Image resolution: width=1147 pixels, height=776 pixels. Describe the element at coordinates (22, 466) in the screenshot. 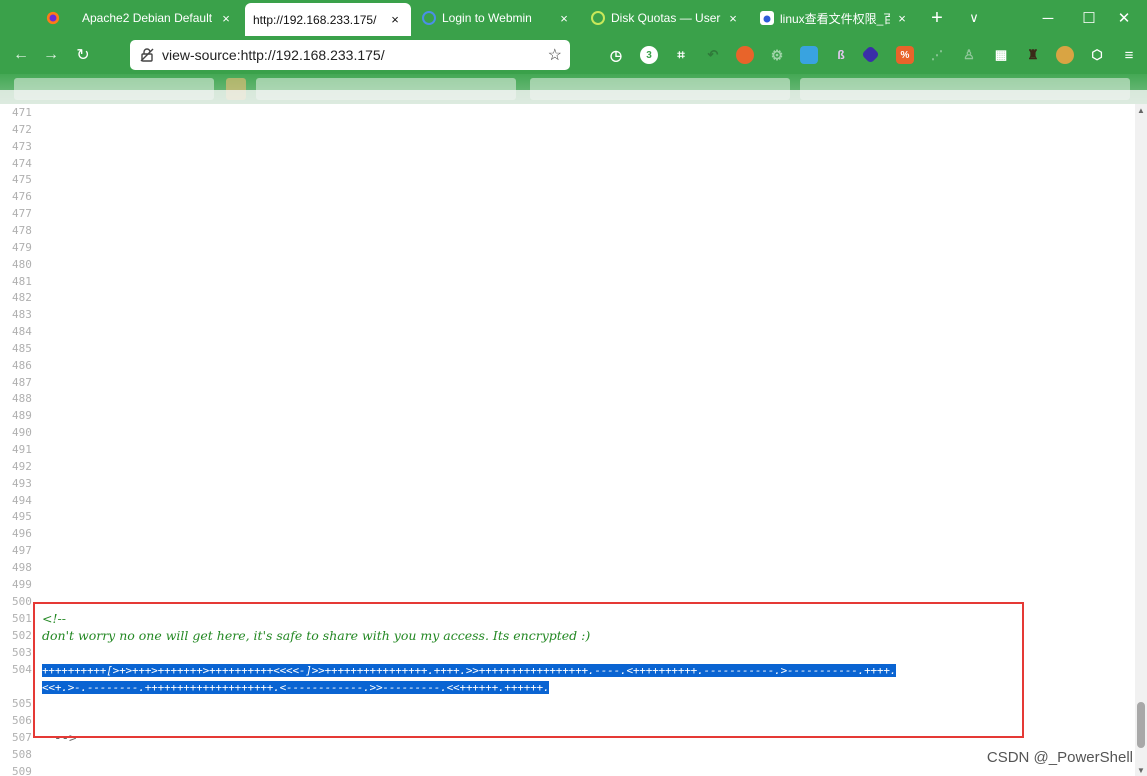

I see `line-number: 492` at that location.